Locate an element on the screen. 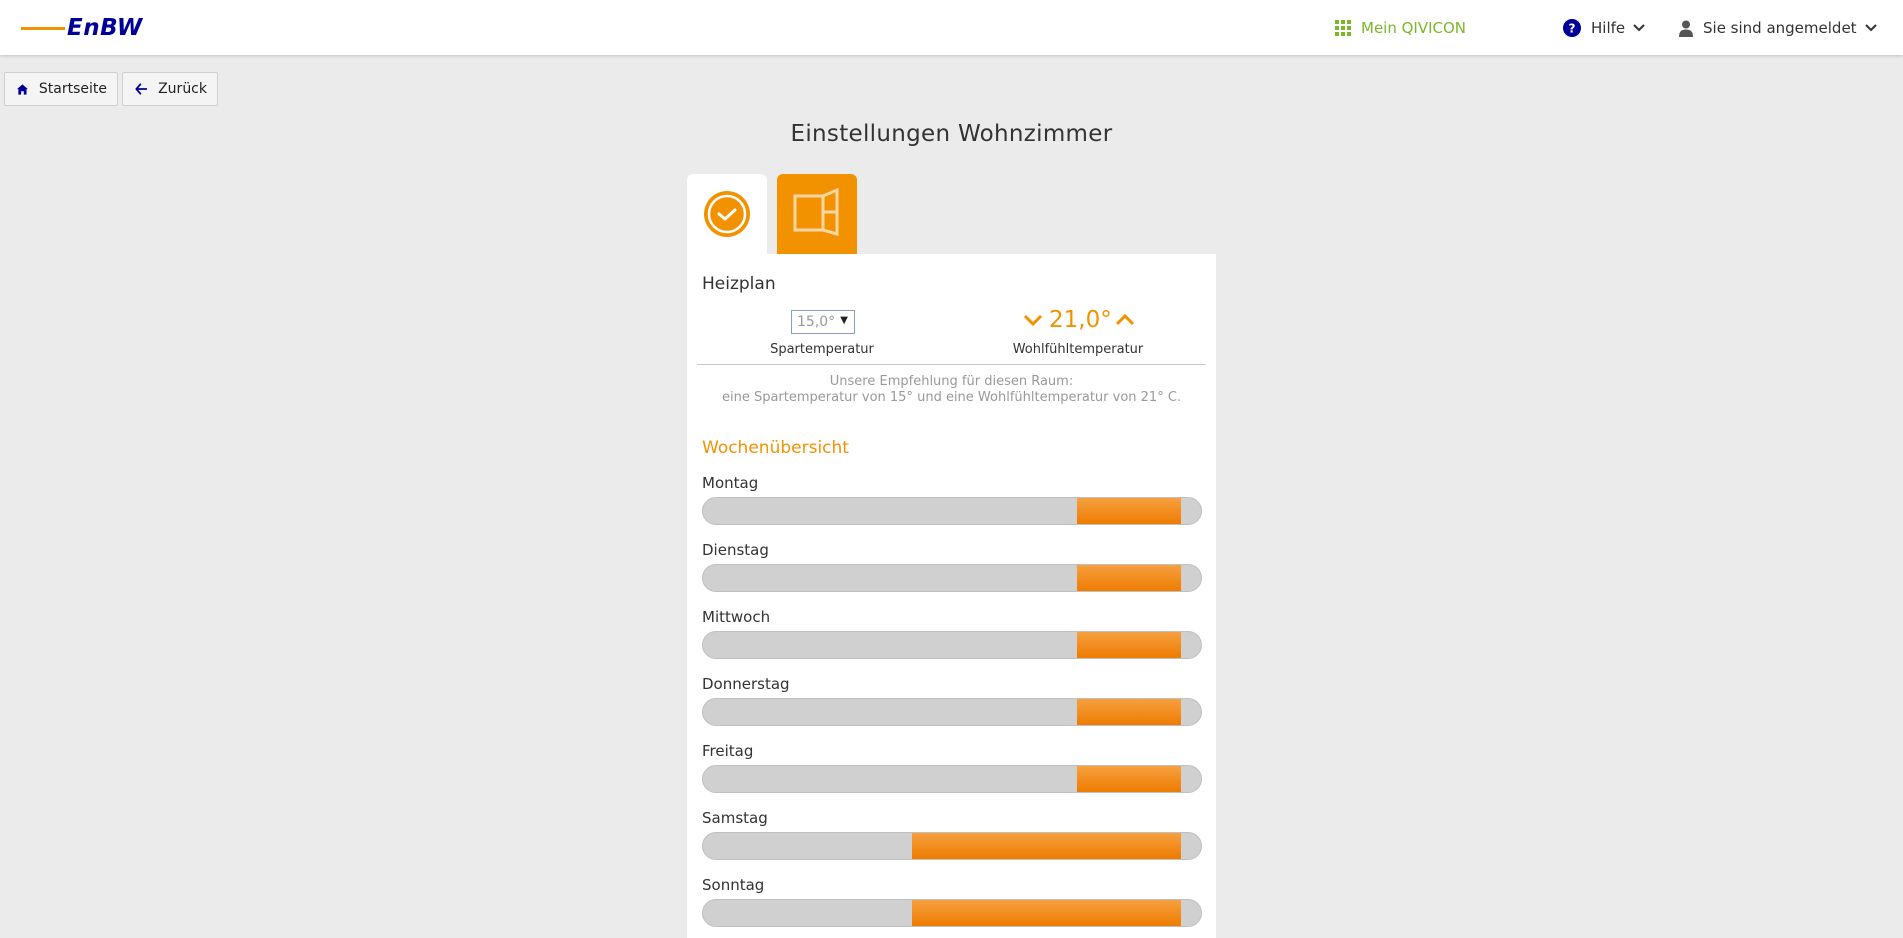 The width and height of the screenshot is (1903, 938). spartemperatur-value: 15,0° is located at coordinates (816, 322).